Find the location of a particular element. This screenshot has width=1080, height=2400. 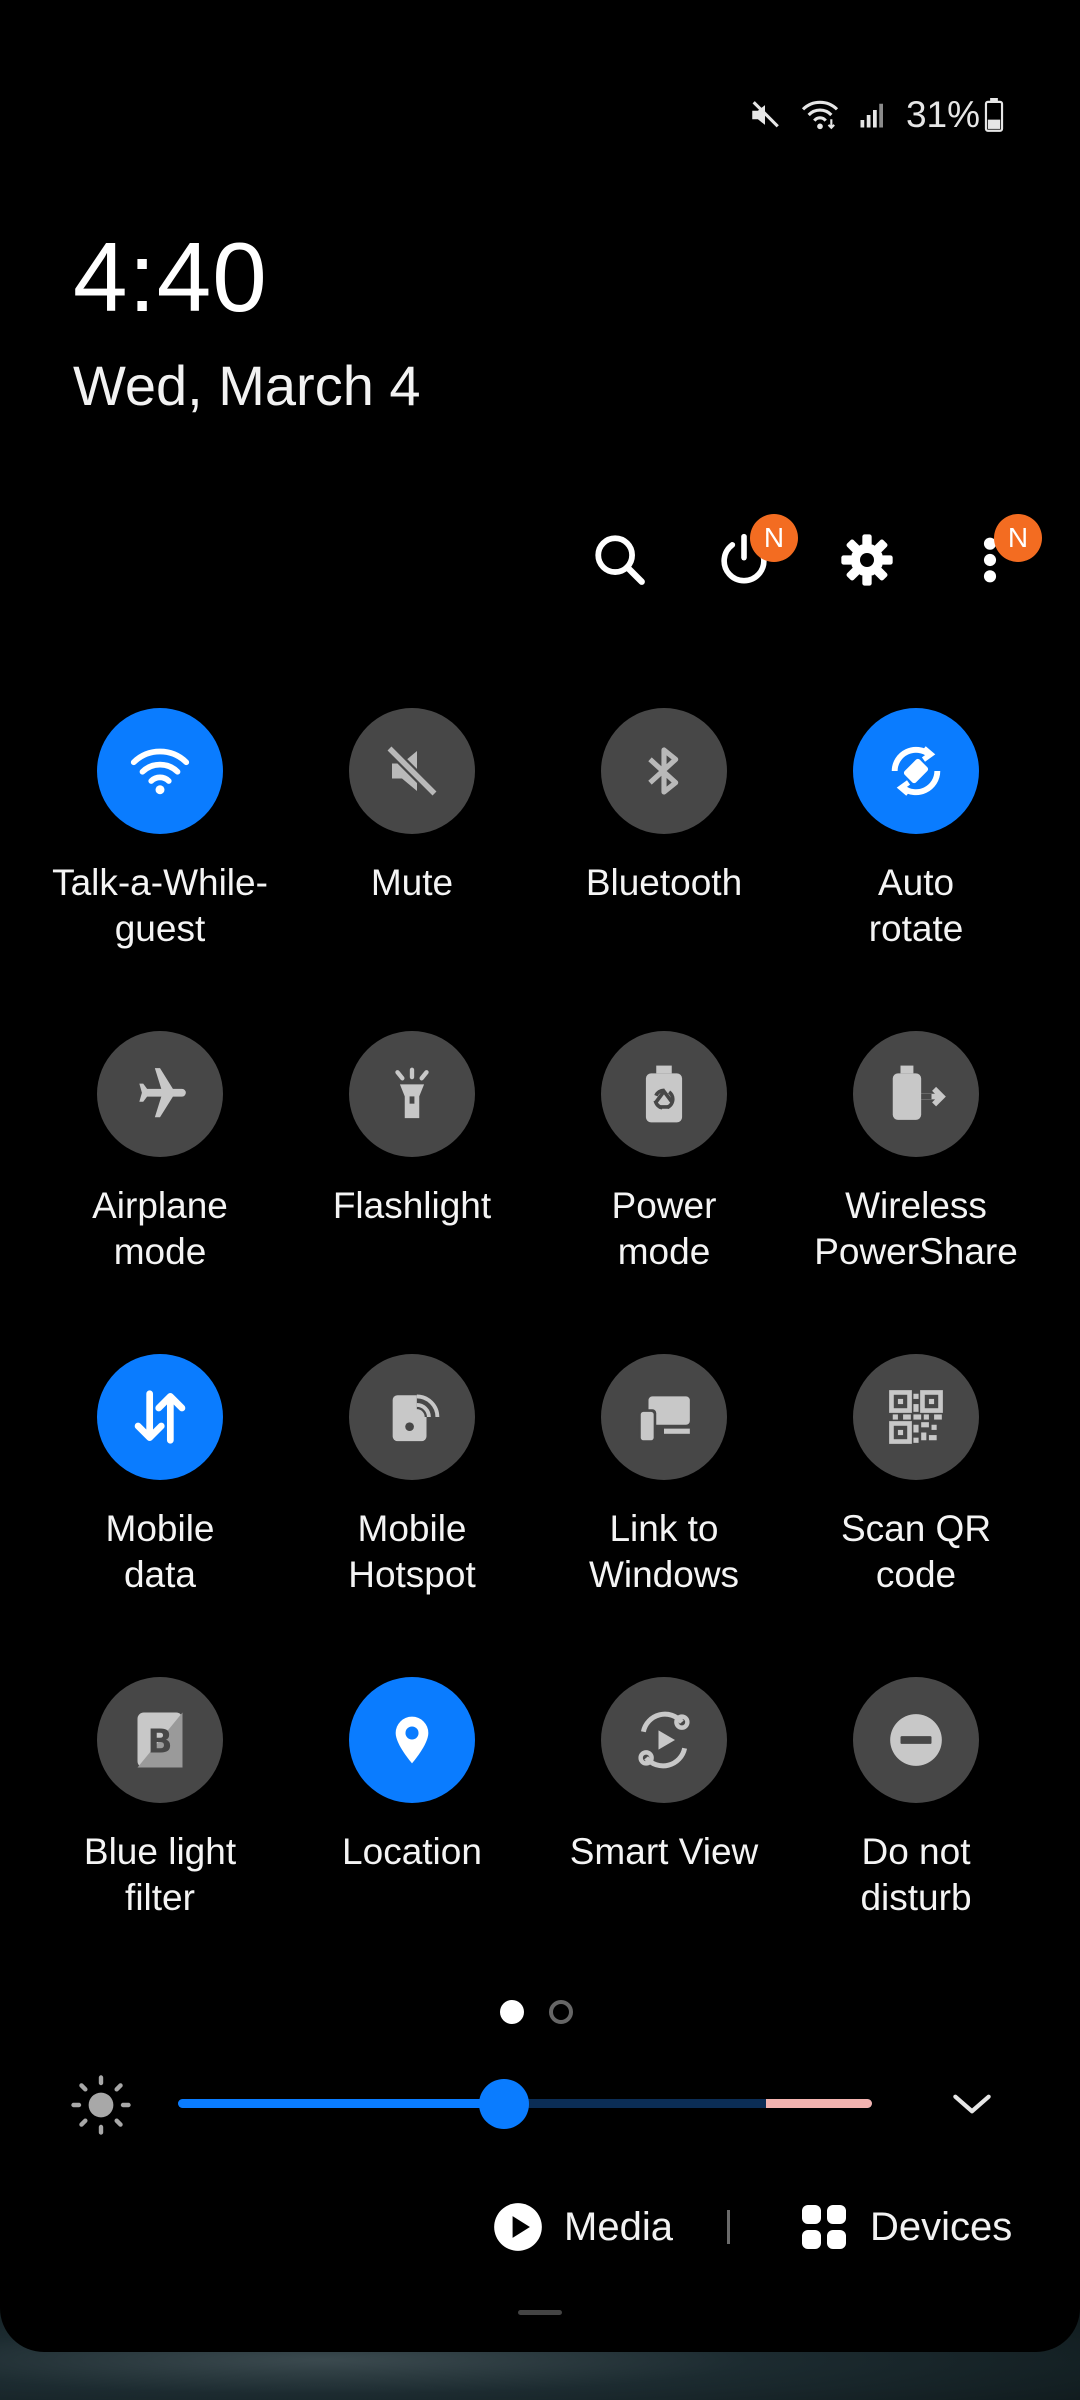

devices-button: Devices is located at coordinates (906, 2227).